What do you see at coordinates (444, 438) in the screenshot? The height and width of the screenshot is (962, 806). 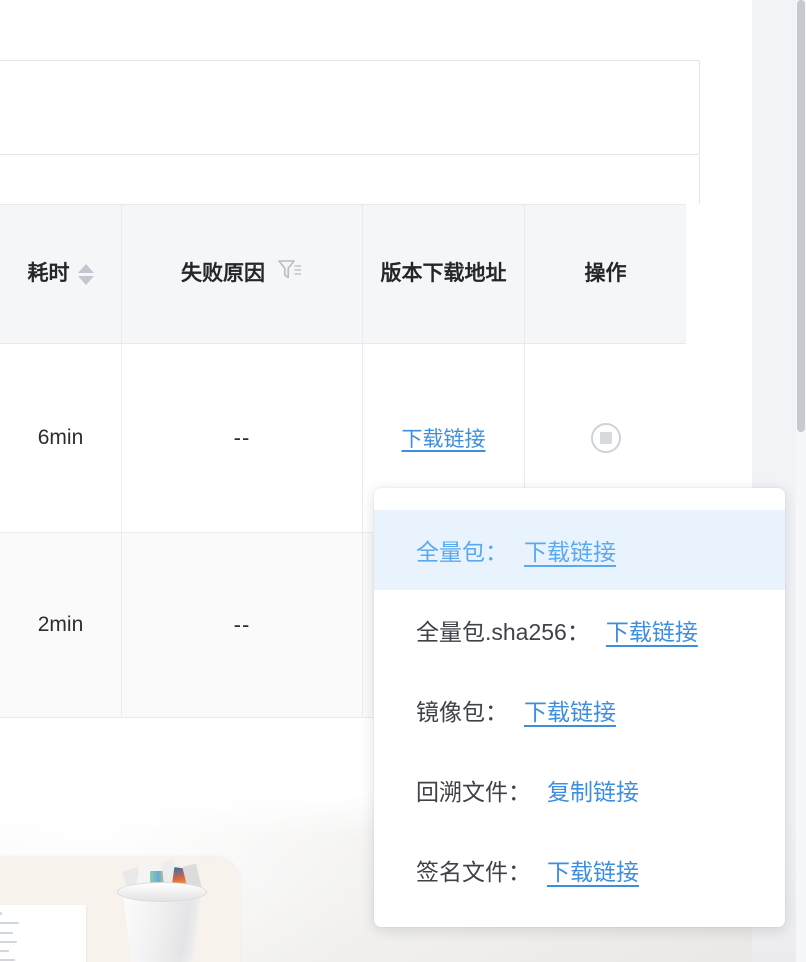 I see `download-link-button: 下载链接` at bounding box center [444, 438].